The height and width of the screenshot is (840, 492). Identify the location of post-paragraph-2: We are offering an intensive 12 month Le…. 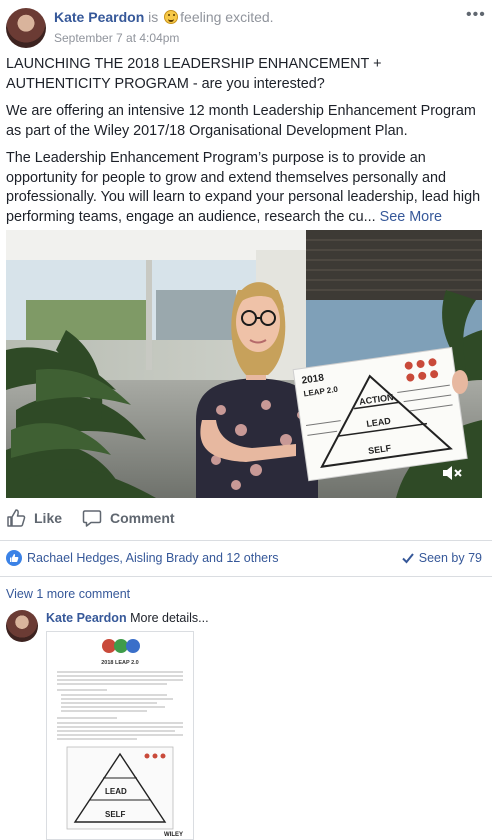
(241, 121).